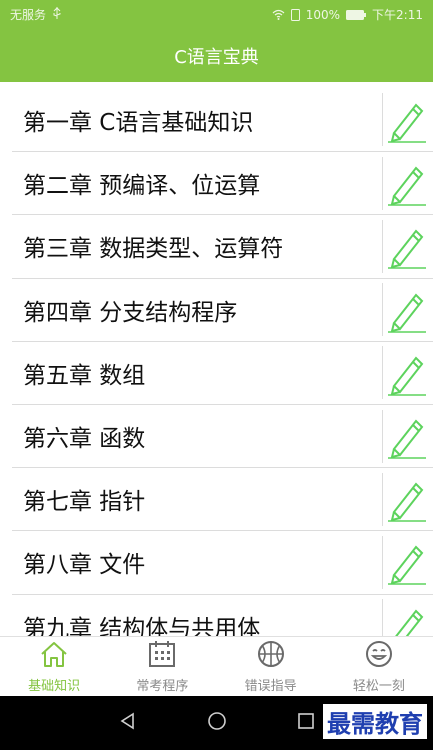  Describe the element at coordinates (222, 372) in the screenshot. I see `chapter-item: 第五章 数组` at that location.